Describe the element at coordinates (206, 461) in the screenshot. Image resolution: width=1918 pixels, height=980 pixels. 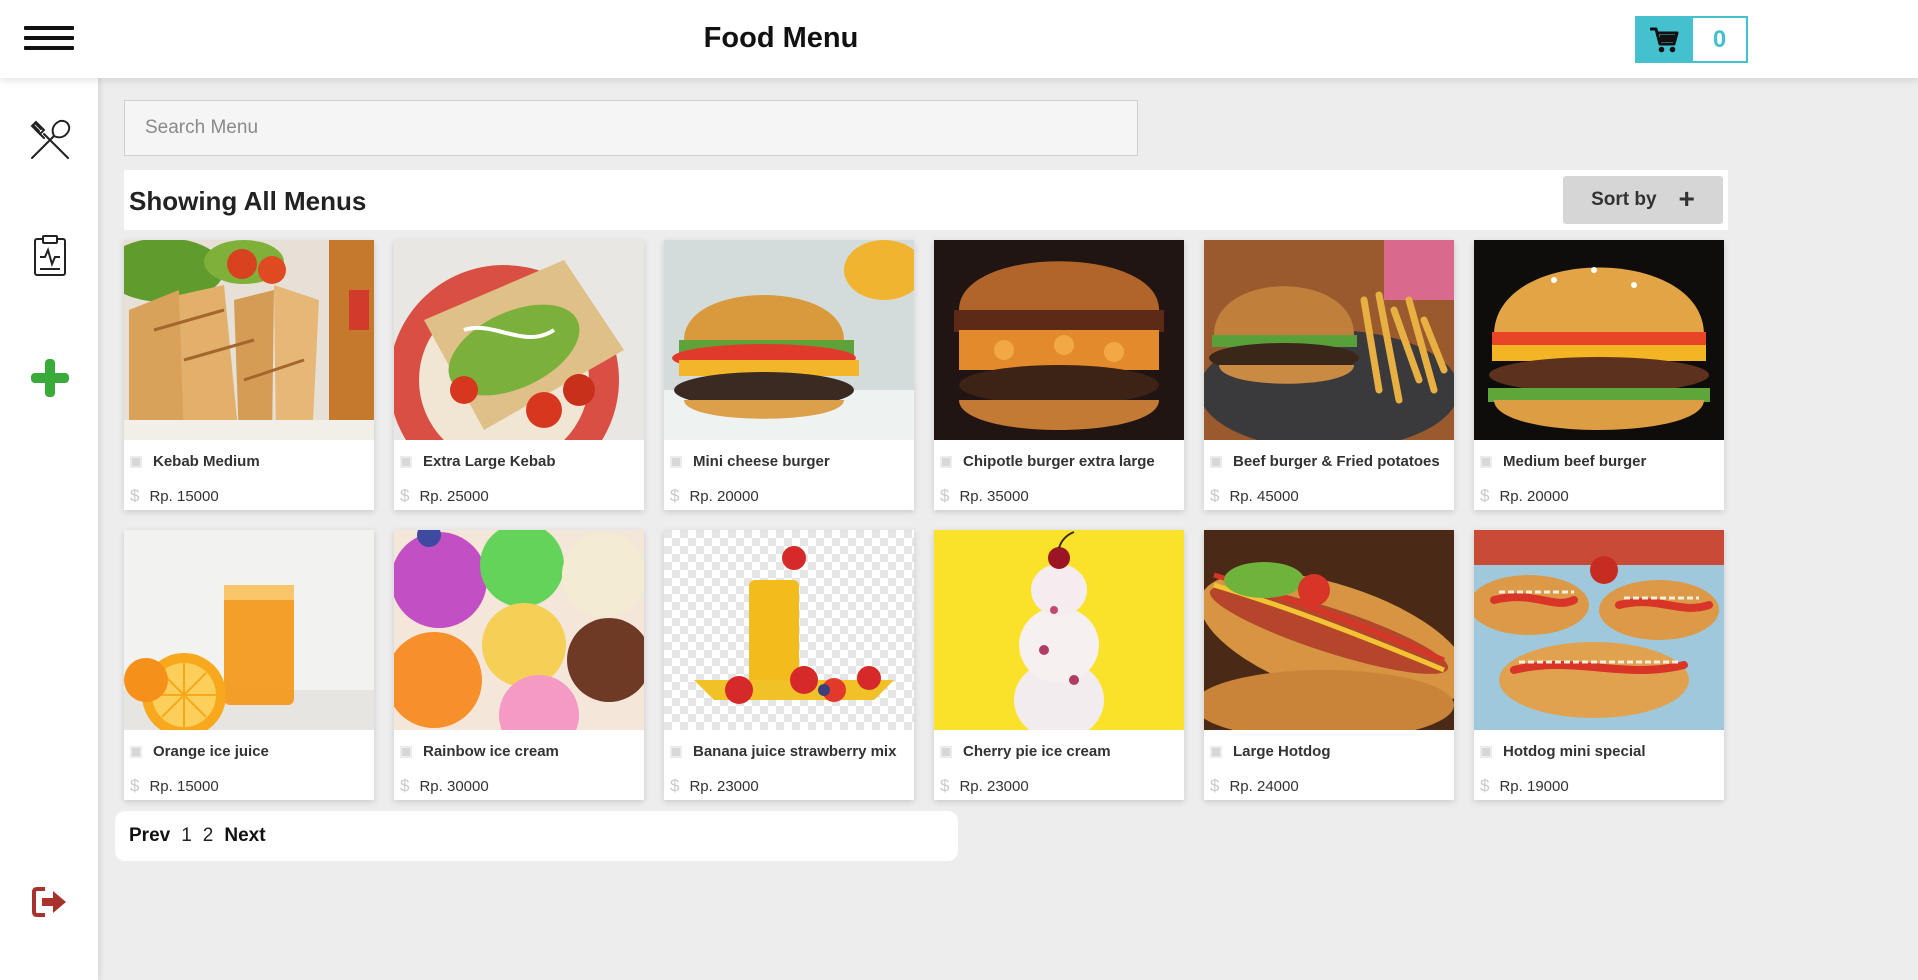
I see `item-name: Kebab Medium` at that location.